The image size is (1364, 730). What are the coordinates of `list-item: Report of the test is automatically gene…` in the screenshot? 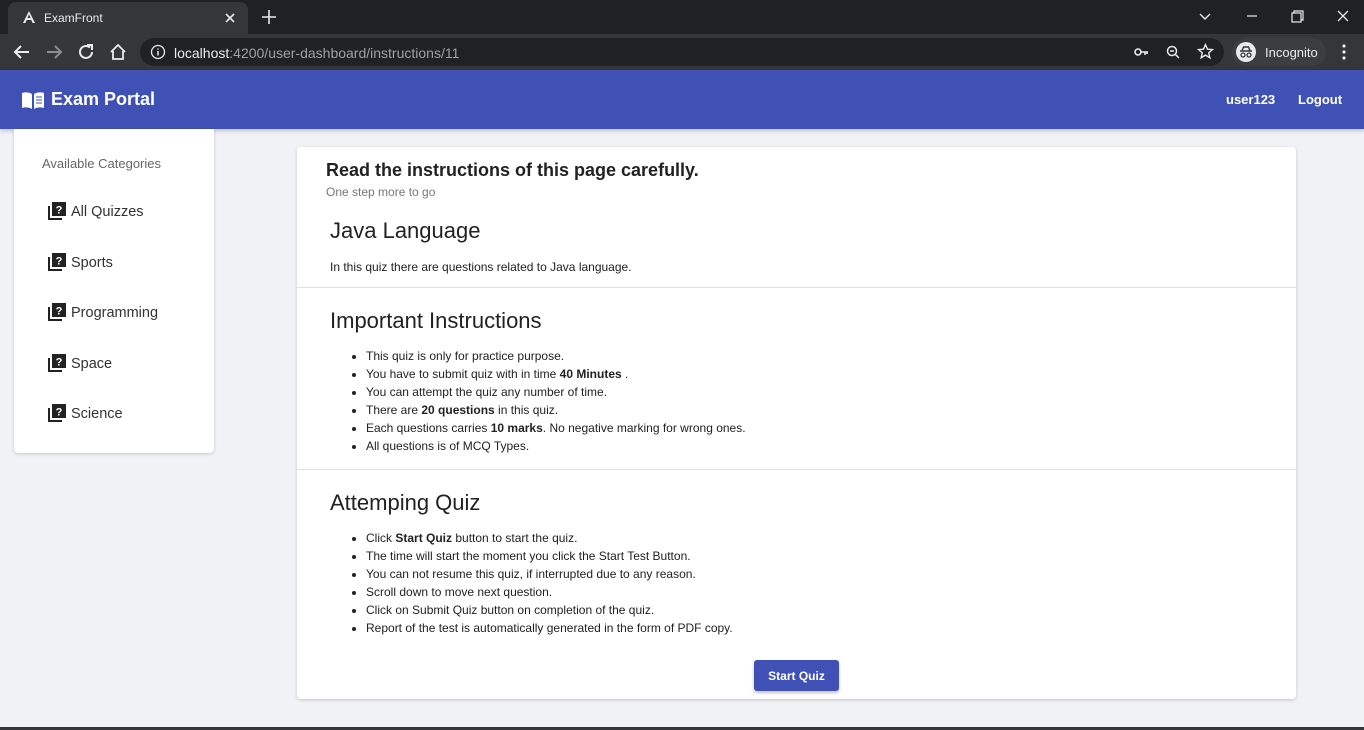 It's located at (549, 628).